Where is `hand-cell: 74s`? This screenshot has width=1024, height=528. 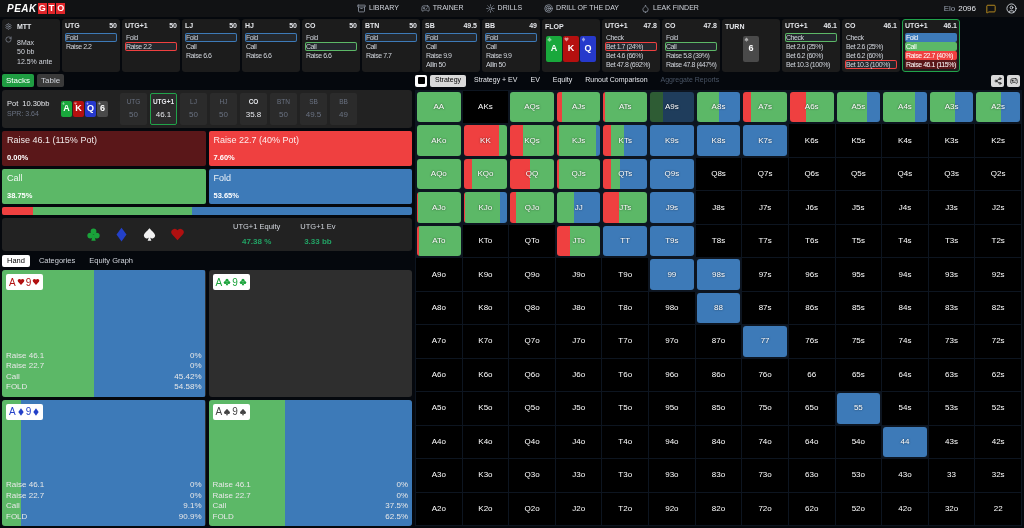
hand-cell: 74s is located at coordinates (905, 341).